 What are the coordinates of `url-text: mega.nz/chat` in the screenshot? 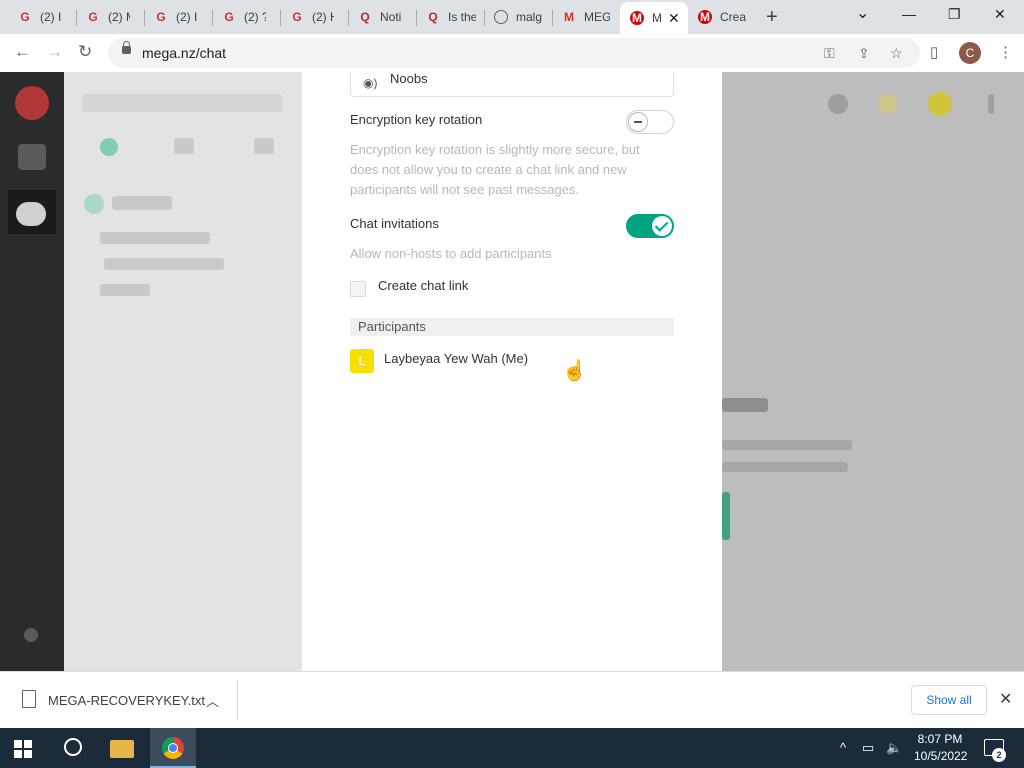 It's located at (184, 53).